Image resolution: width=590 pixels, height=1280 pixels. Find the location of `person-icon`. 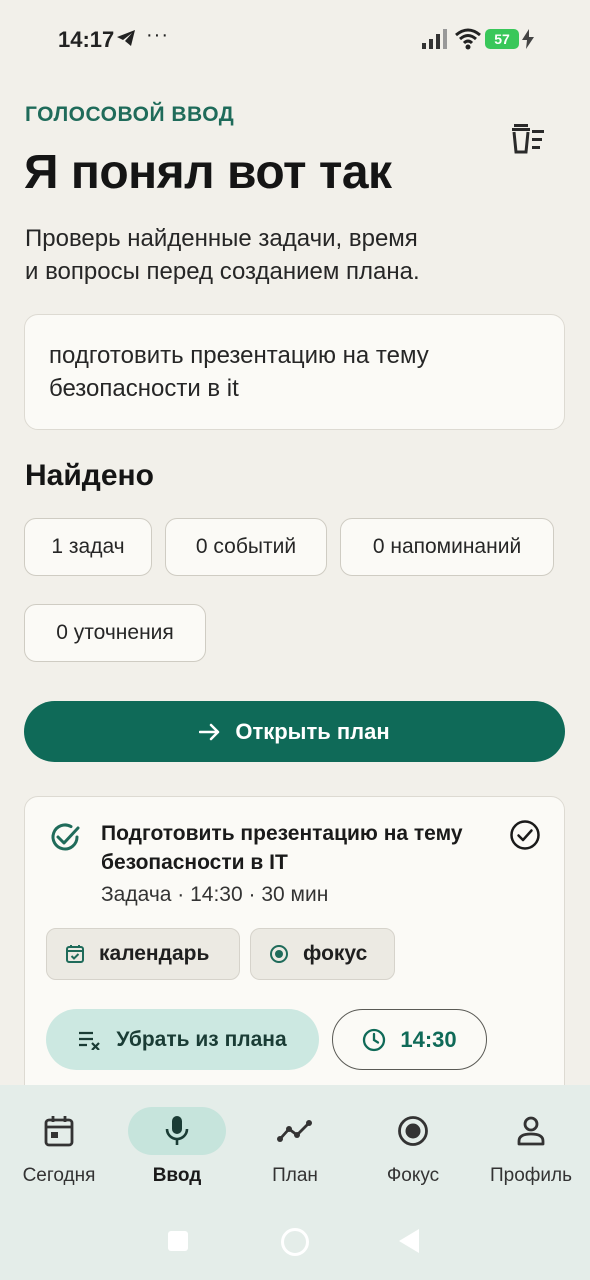

person-icon is located at coordinates (531, 1131).